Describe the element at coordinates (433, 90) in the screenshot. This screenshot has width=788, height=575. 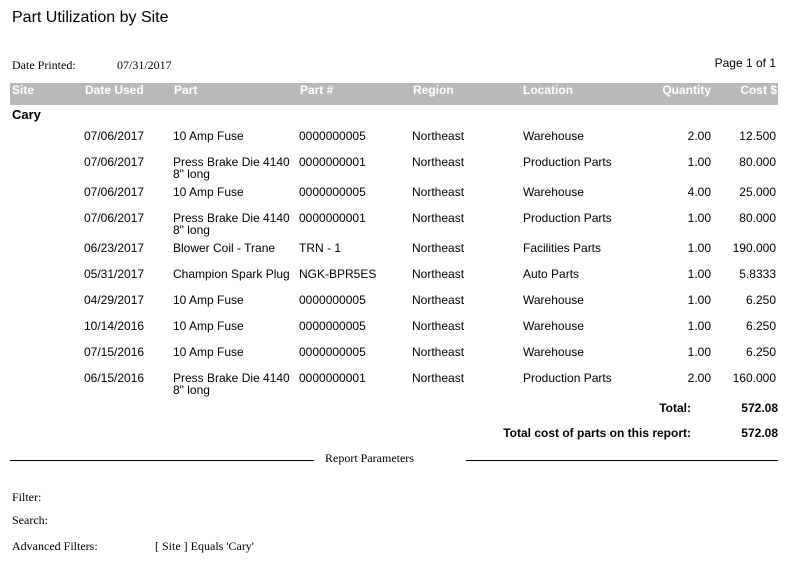
I see `column-header-region: Region` at that location.